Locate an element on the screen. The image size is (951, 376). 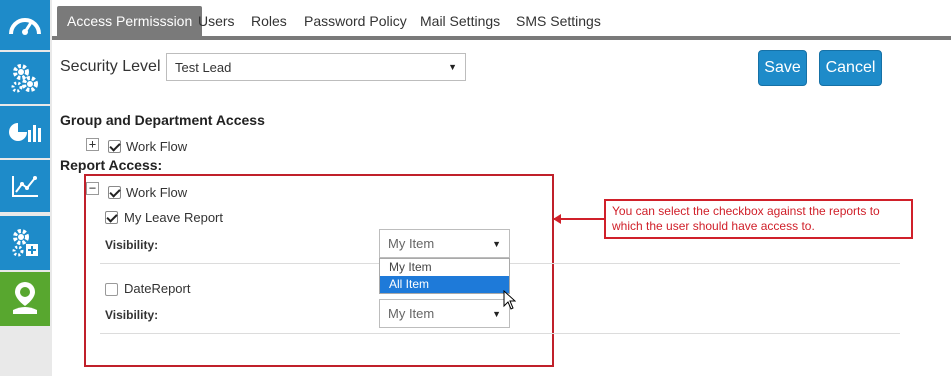
gears-plus-icon is located at coordinates (25, 243).